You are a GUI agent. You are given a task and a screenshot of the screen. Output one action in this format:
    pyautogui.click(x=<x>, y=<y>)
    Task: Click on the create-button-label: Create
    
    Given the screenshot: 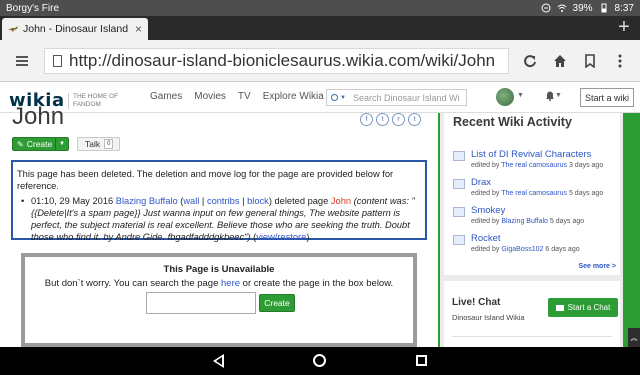 What is the action you would take?
    pyautogui.click(x=39, y=144)
    